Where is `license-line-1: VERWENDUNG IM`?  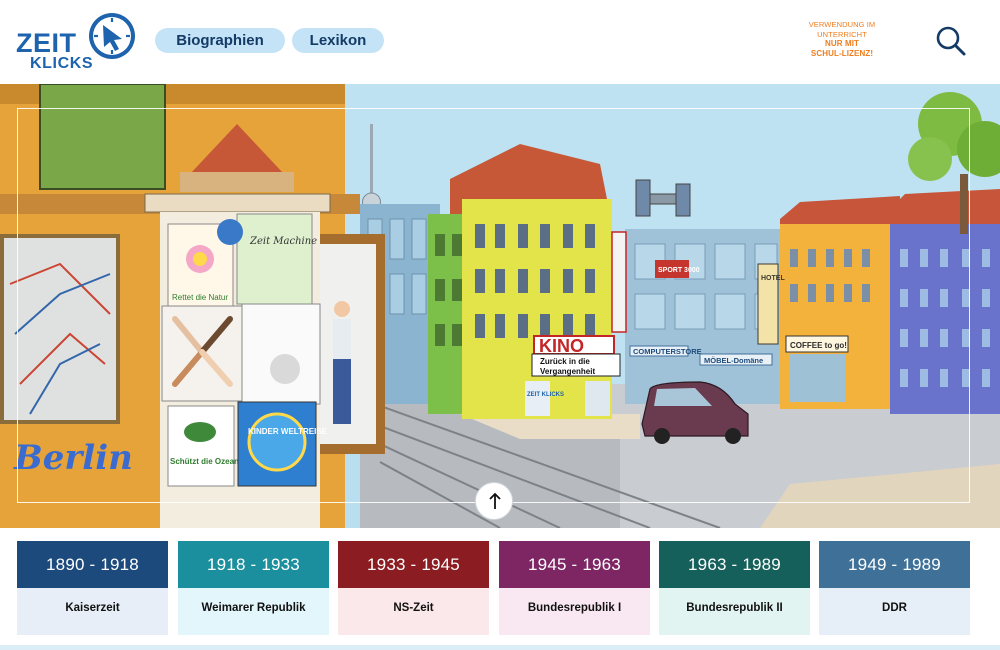 license-line-1: VERWENDUNG IM is located at coordinates (842, 24).